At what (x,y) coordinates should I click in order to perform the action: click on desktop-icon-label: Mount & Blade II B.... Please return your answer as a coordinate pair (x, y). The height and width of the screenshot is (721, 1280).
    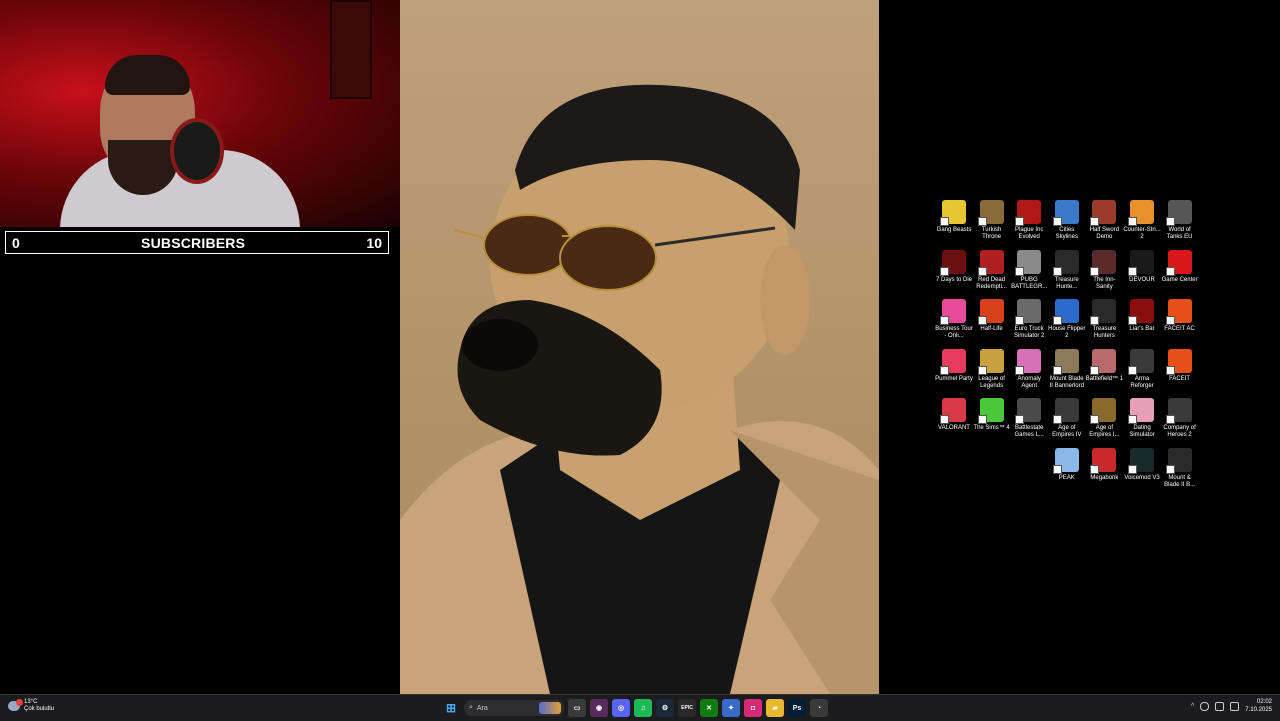
    Looking at the image, I should click on (1180, 481).